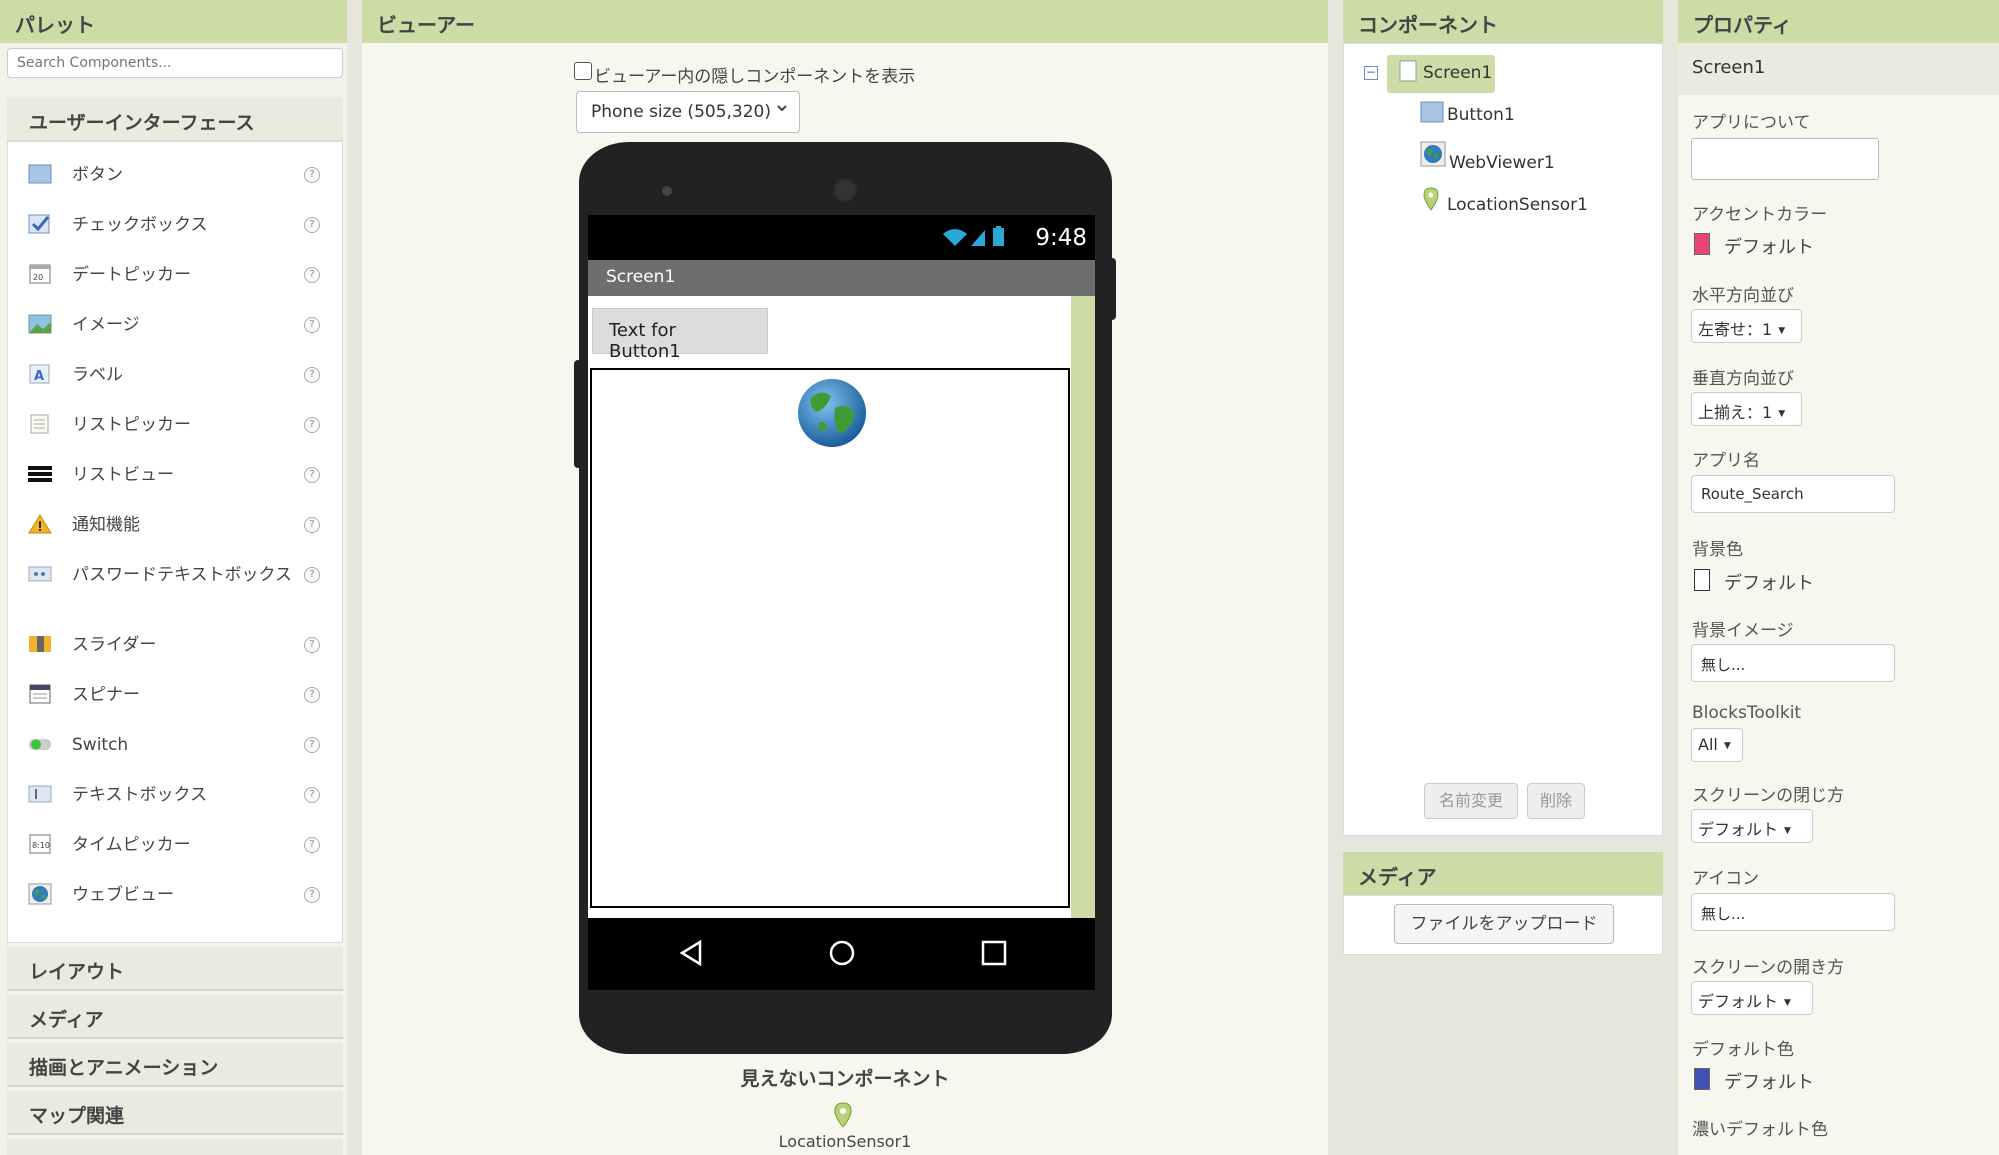 Image resolution: width=1999 pixels, height=1155 pixels. What do you see at coordinates (175, 969) in the screenshot?
I see `palette-section-layout: レイアウト` at bounding box center [175, 969].